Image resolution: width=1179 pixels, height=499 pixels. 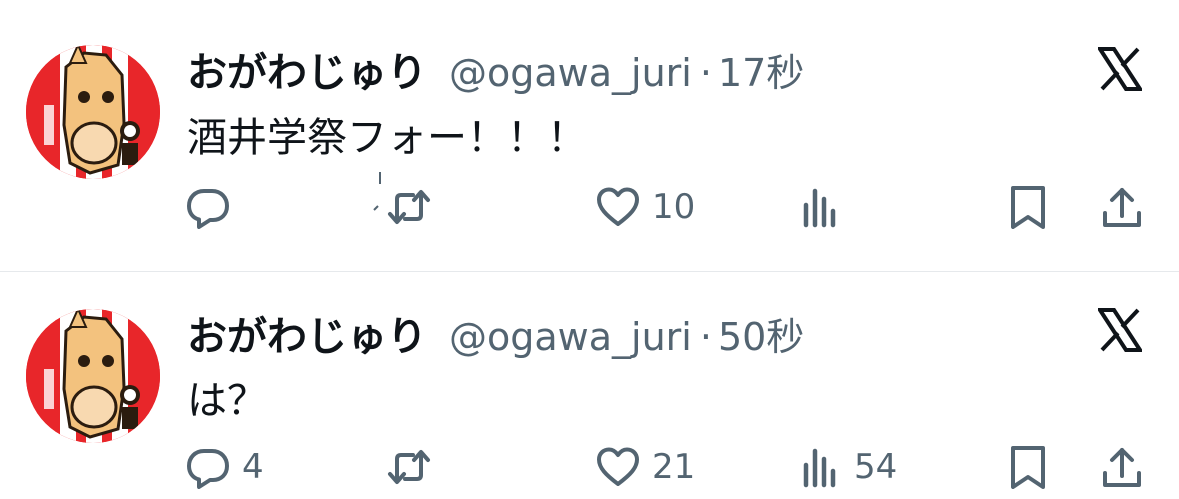 I want to click on tweet-header: おがわじゅり @ogawa_juri · 50秒, so click(x=495, y=332).